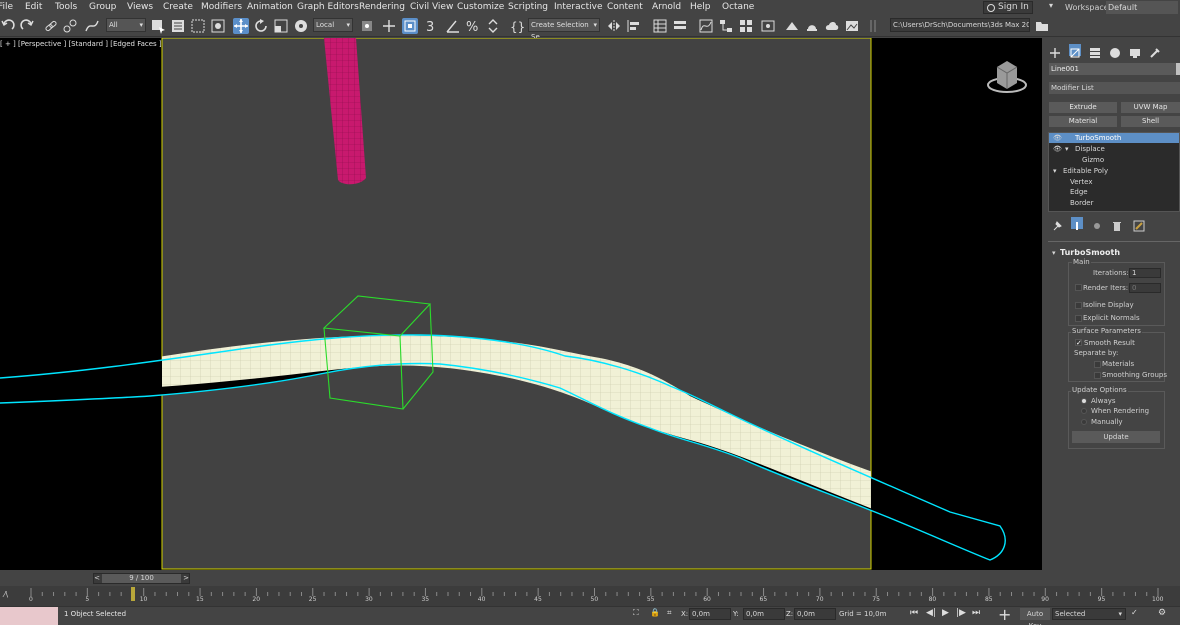 The width and height of the screenshot is (1180, 625). I want to click on workspace-dropdown: Default, so click(1142, 7).